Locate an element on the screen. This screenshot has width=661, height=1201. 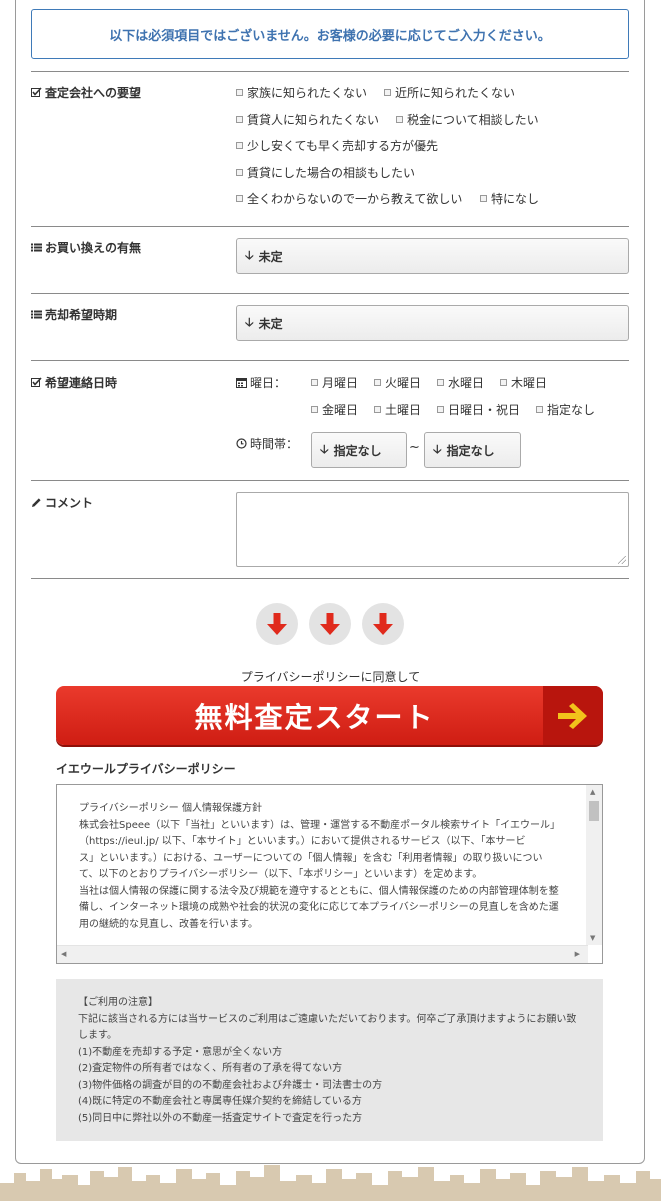
option-label: 木曜日 is located at coordinates (529, 383).